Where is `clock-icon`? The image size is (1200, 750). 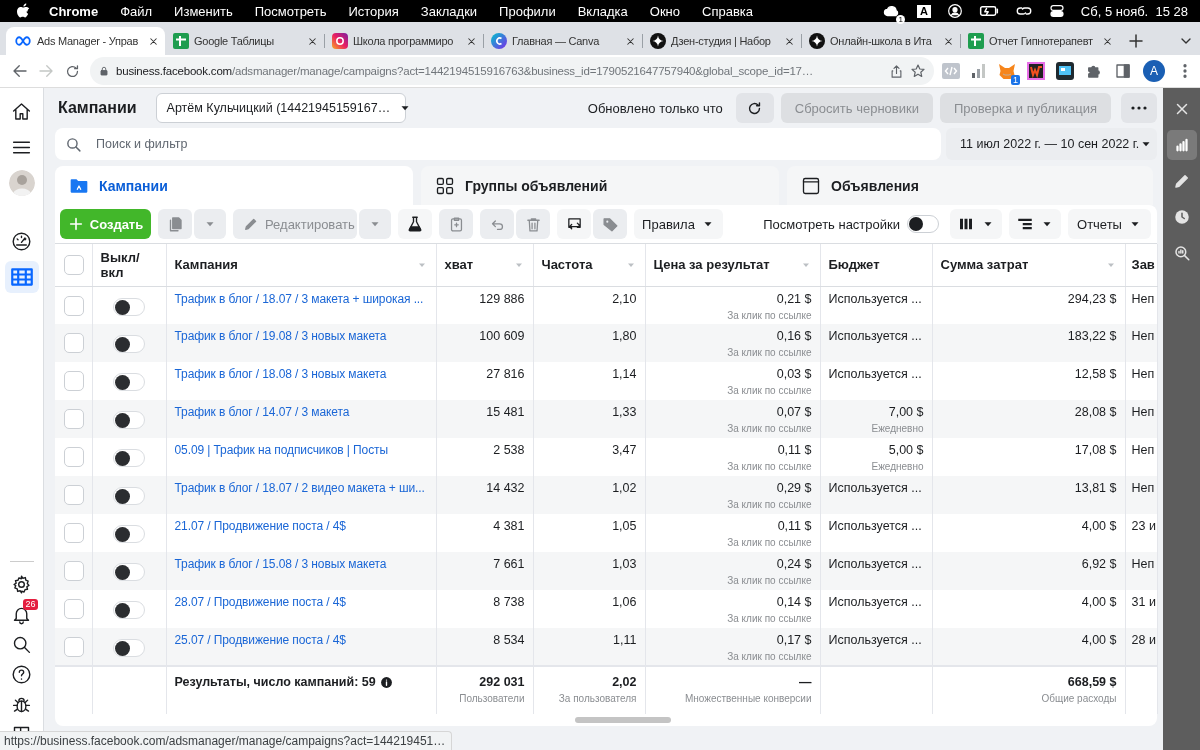 clock-icon is located at coordinates (1181, 217).